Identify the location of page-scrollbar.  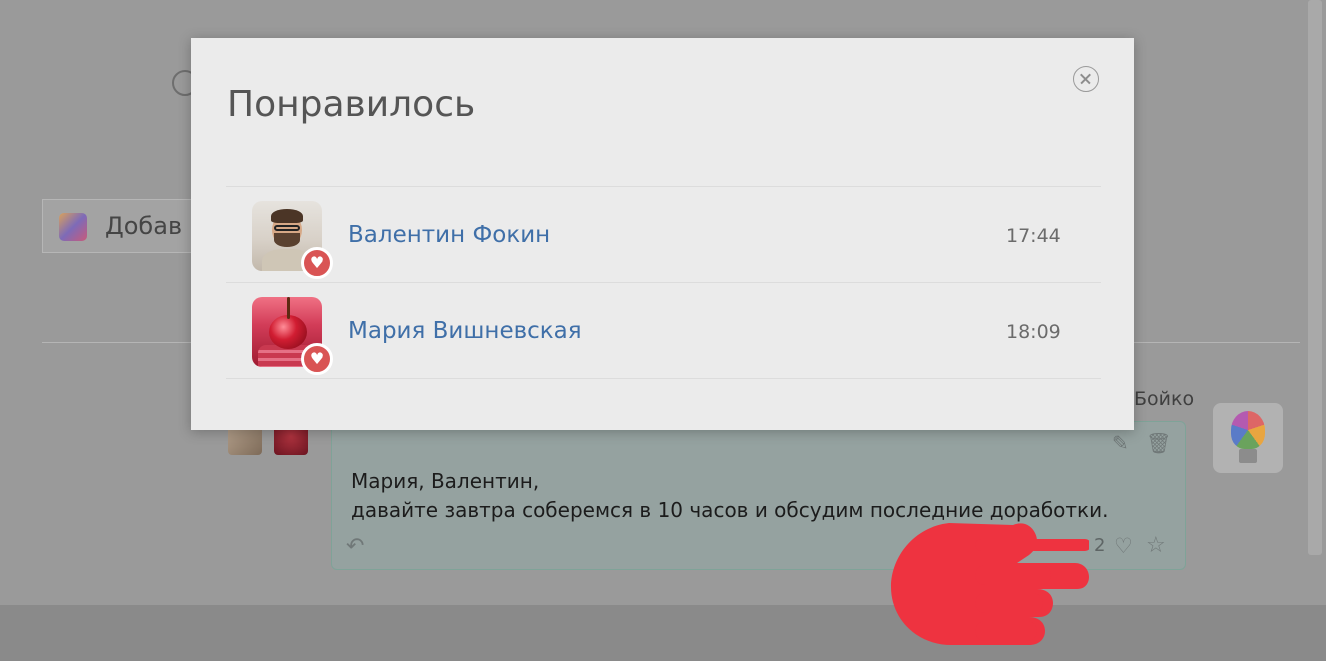
(1315, 277).